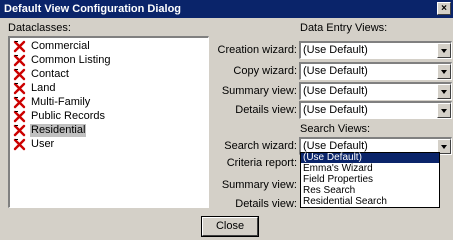 The width and height of the screenshot is (453, 240). I want to click on list-item-label: User, so click(43, 144).